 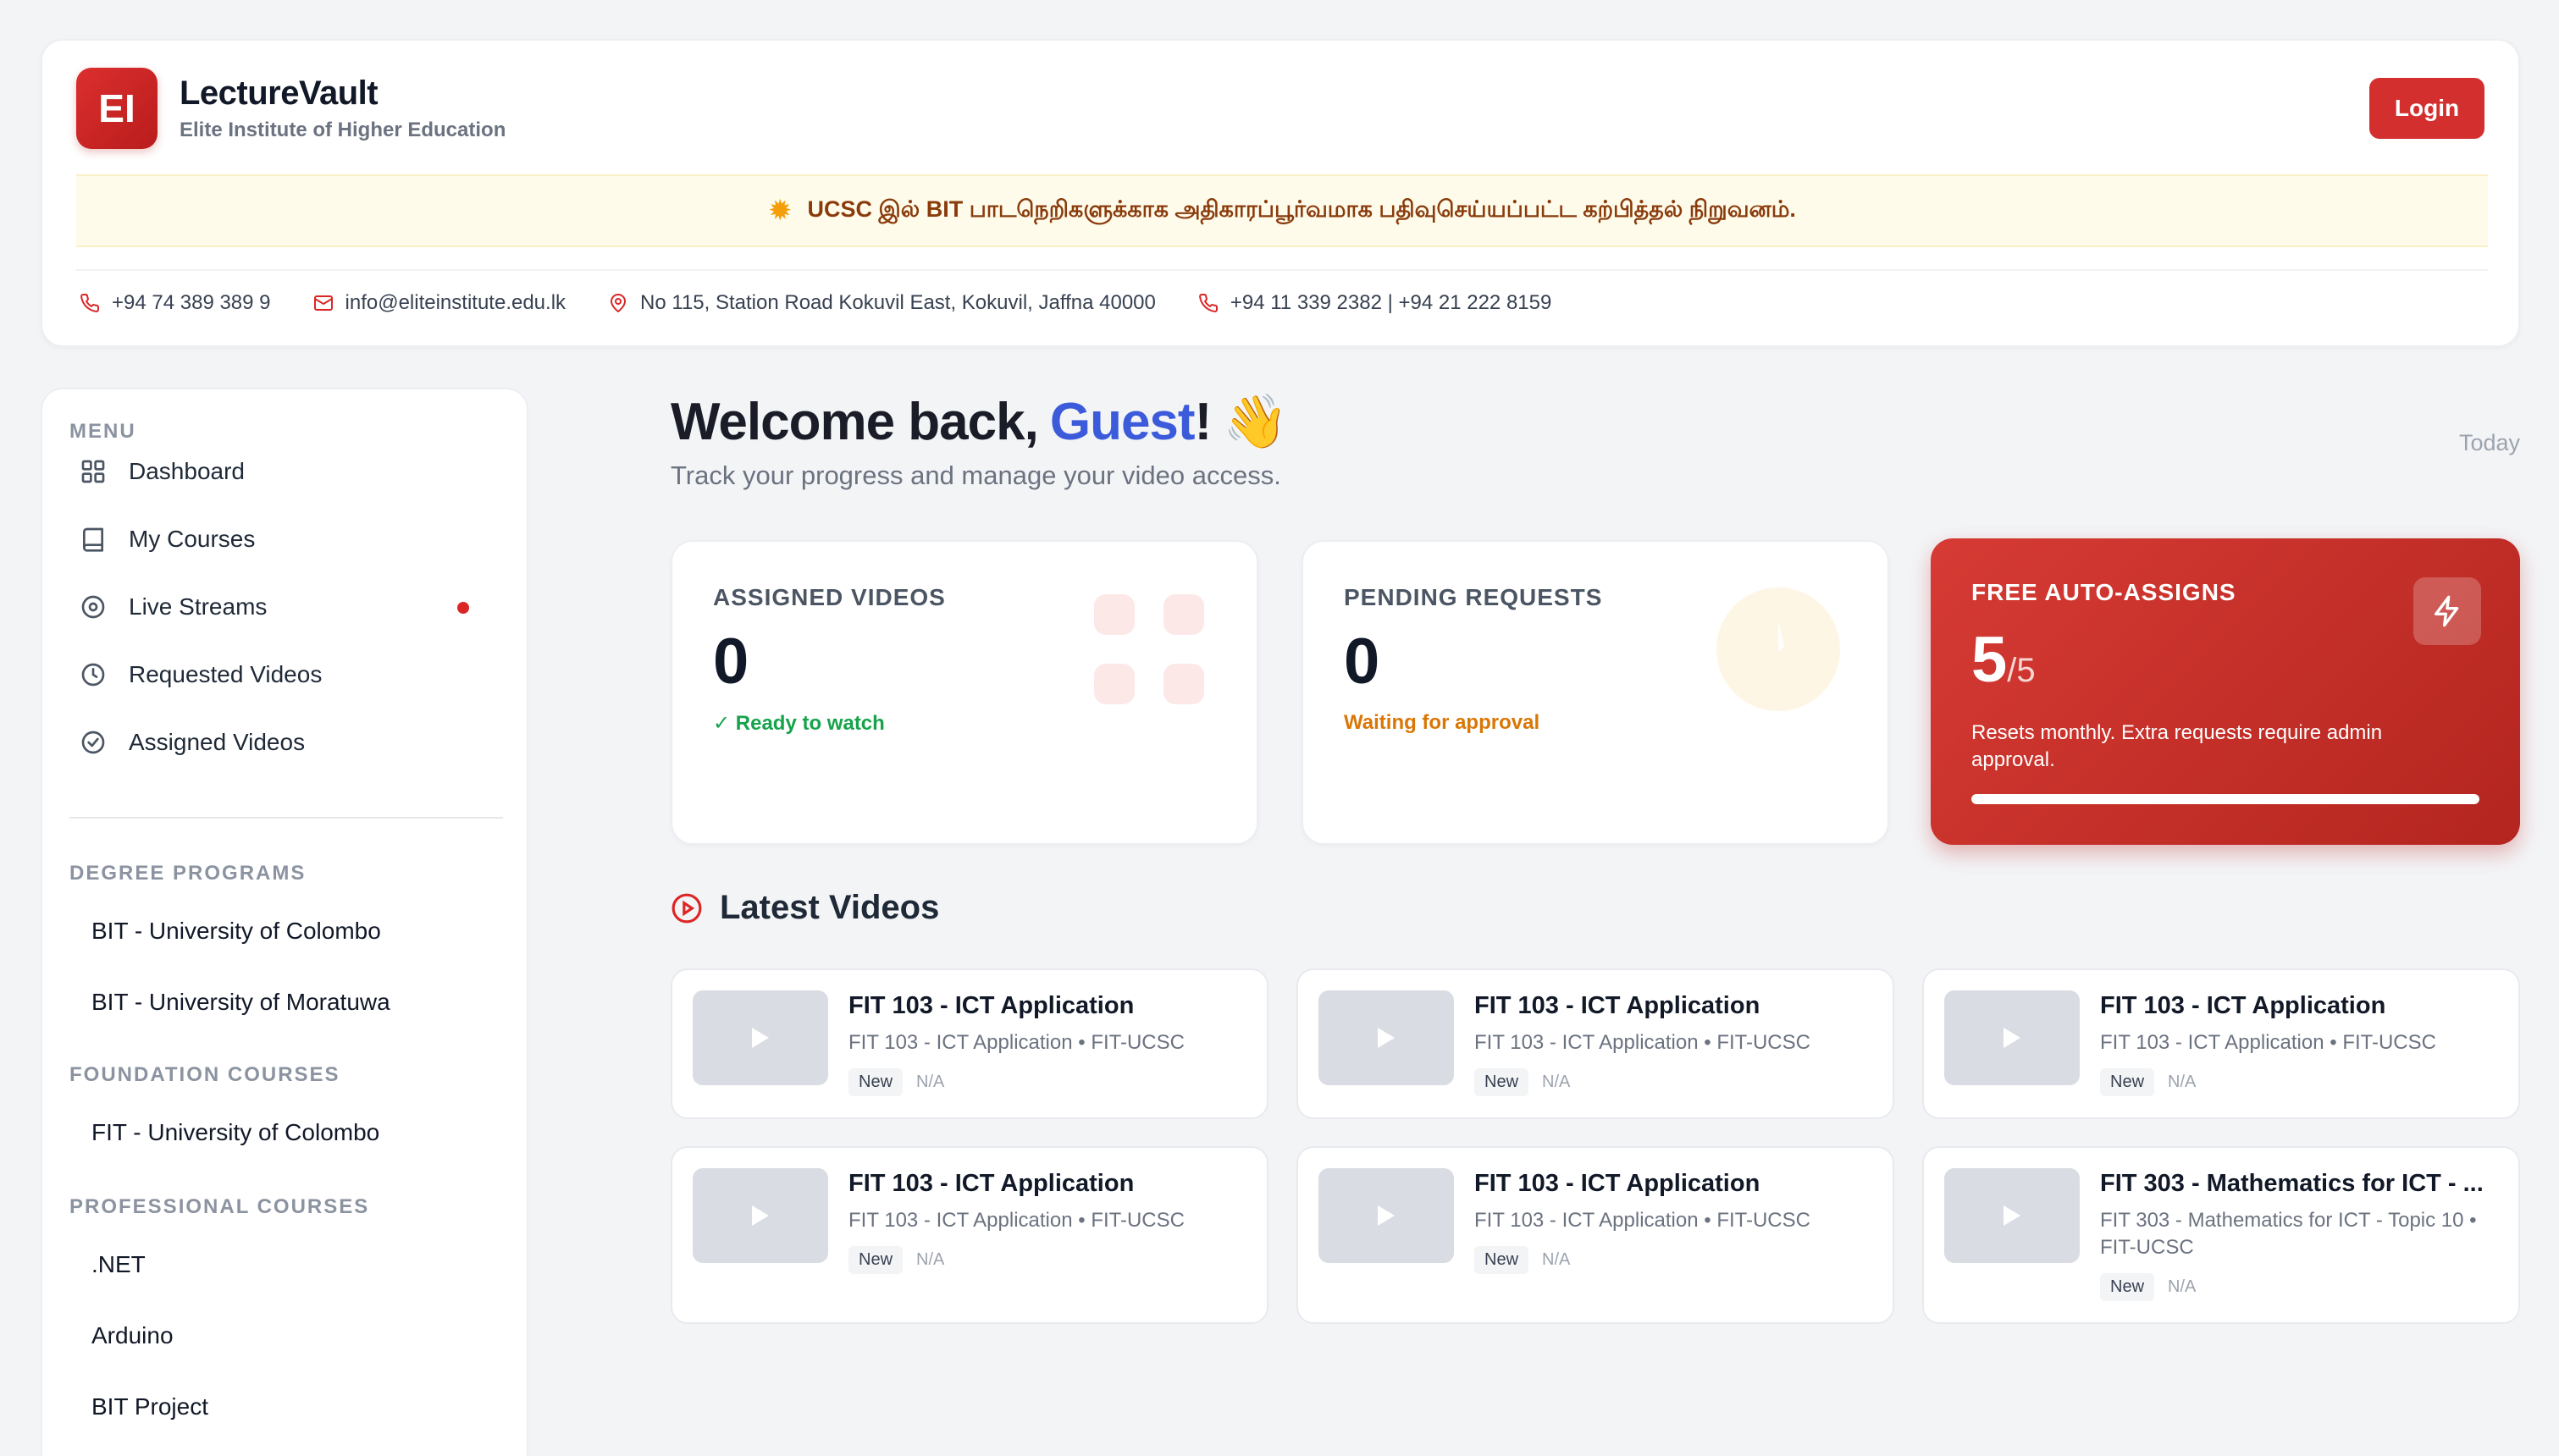 I want to click on sidebar-item-label: My Courses, so click(x=193, y=539).